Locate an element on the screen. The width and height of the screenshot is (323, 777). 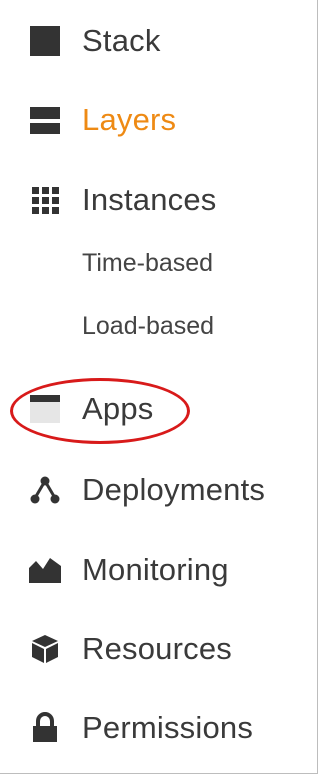
nav-item-label: Layers is located at coordinates (129, 119).